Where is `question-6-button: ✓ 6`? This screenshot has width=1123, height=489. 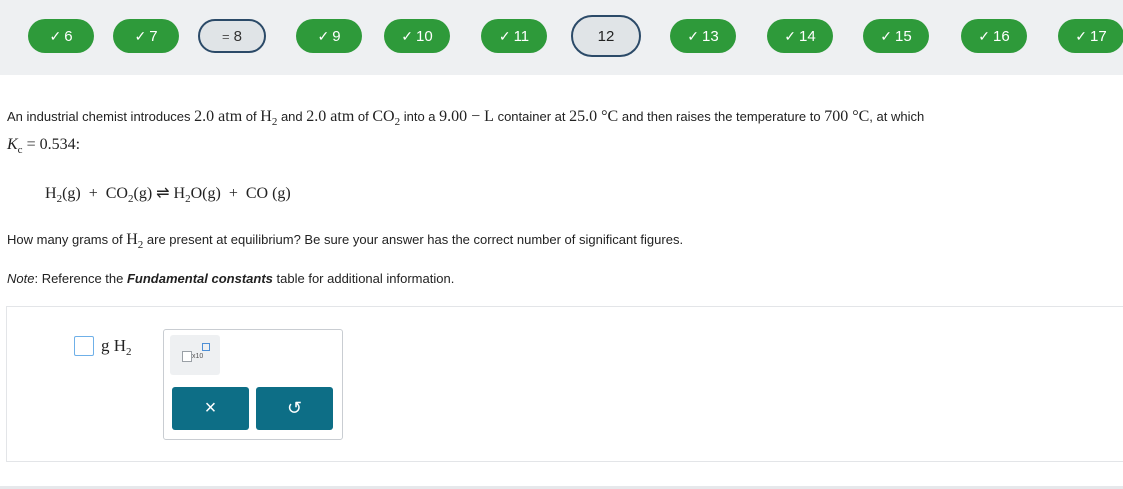 question-6-button: ✓ 6 is located at coordinates (61, 36).